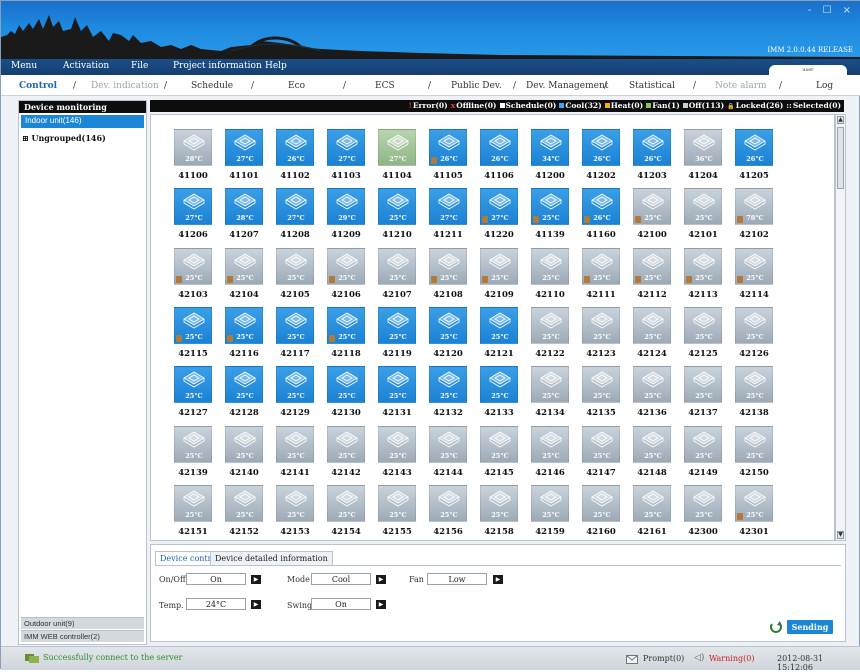  I want to click on device-tile-42127: 25°C 42127, so click(194, 393).